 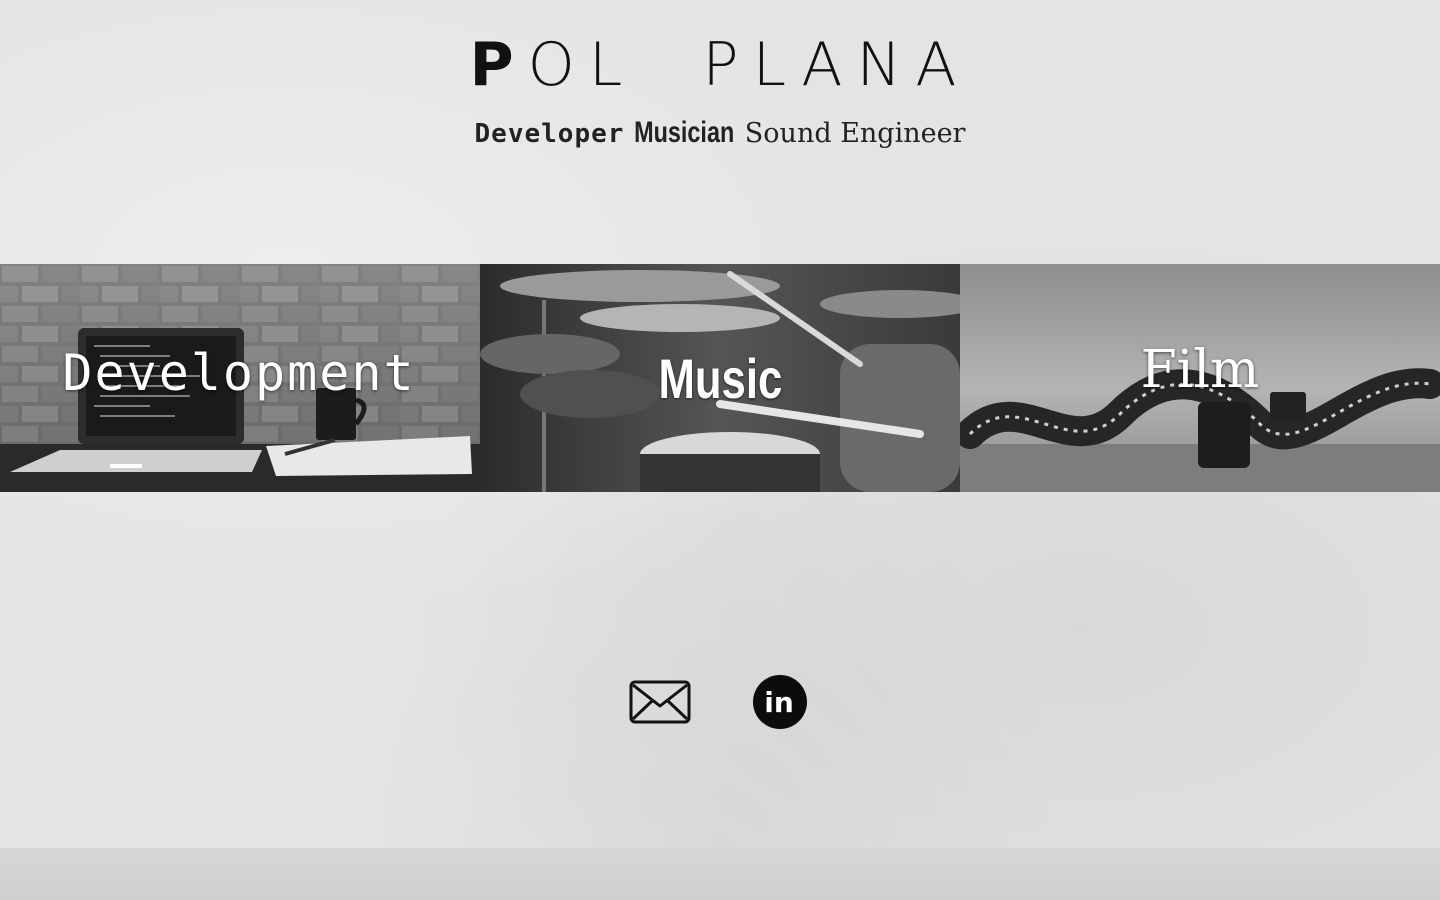 What do you see at coordinates (549, 134) in the screenshot?
I see `tagline-developer: Developer` at bounding box center [549, 134].